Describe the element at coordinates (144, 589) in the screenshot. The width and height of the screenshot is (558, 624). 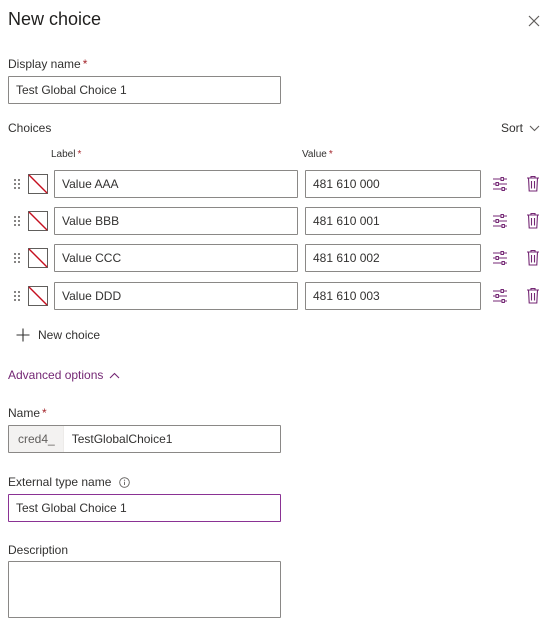
I see `description-textarea` at that location.